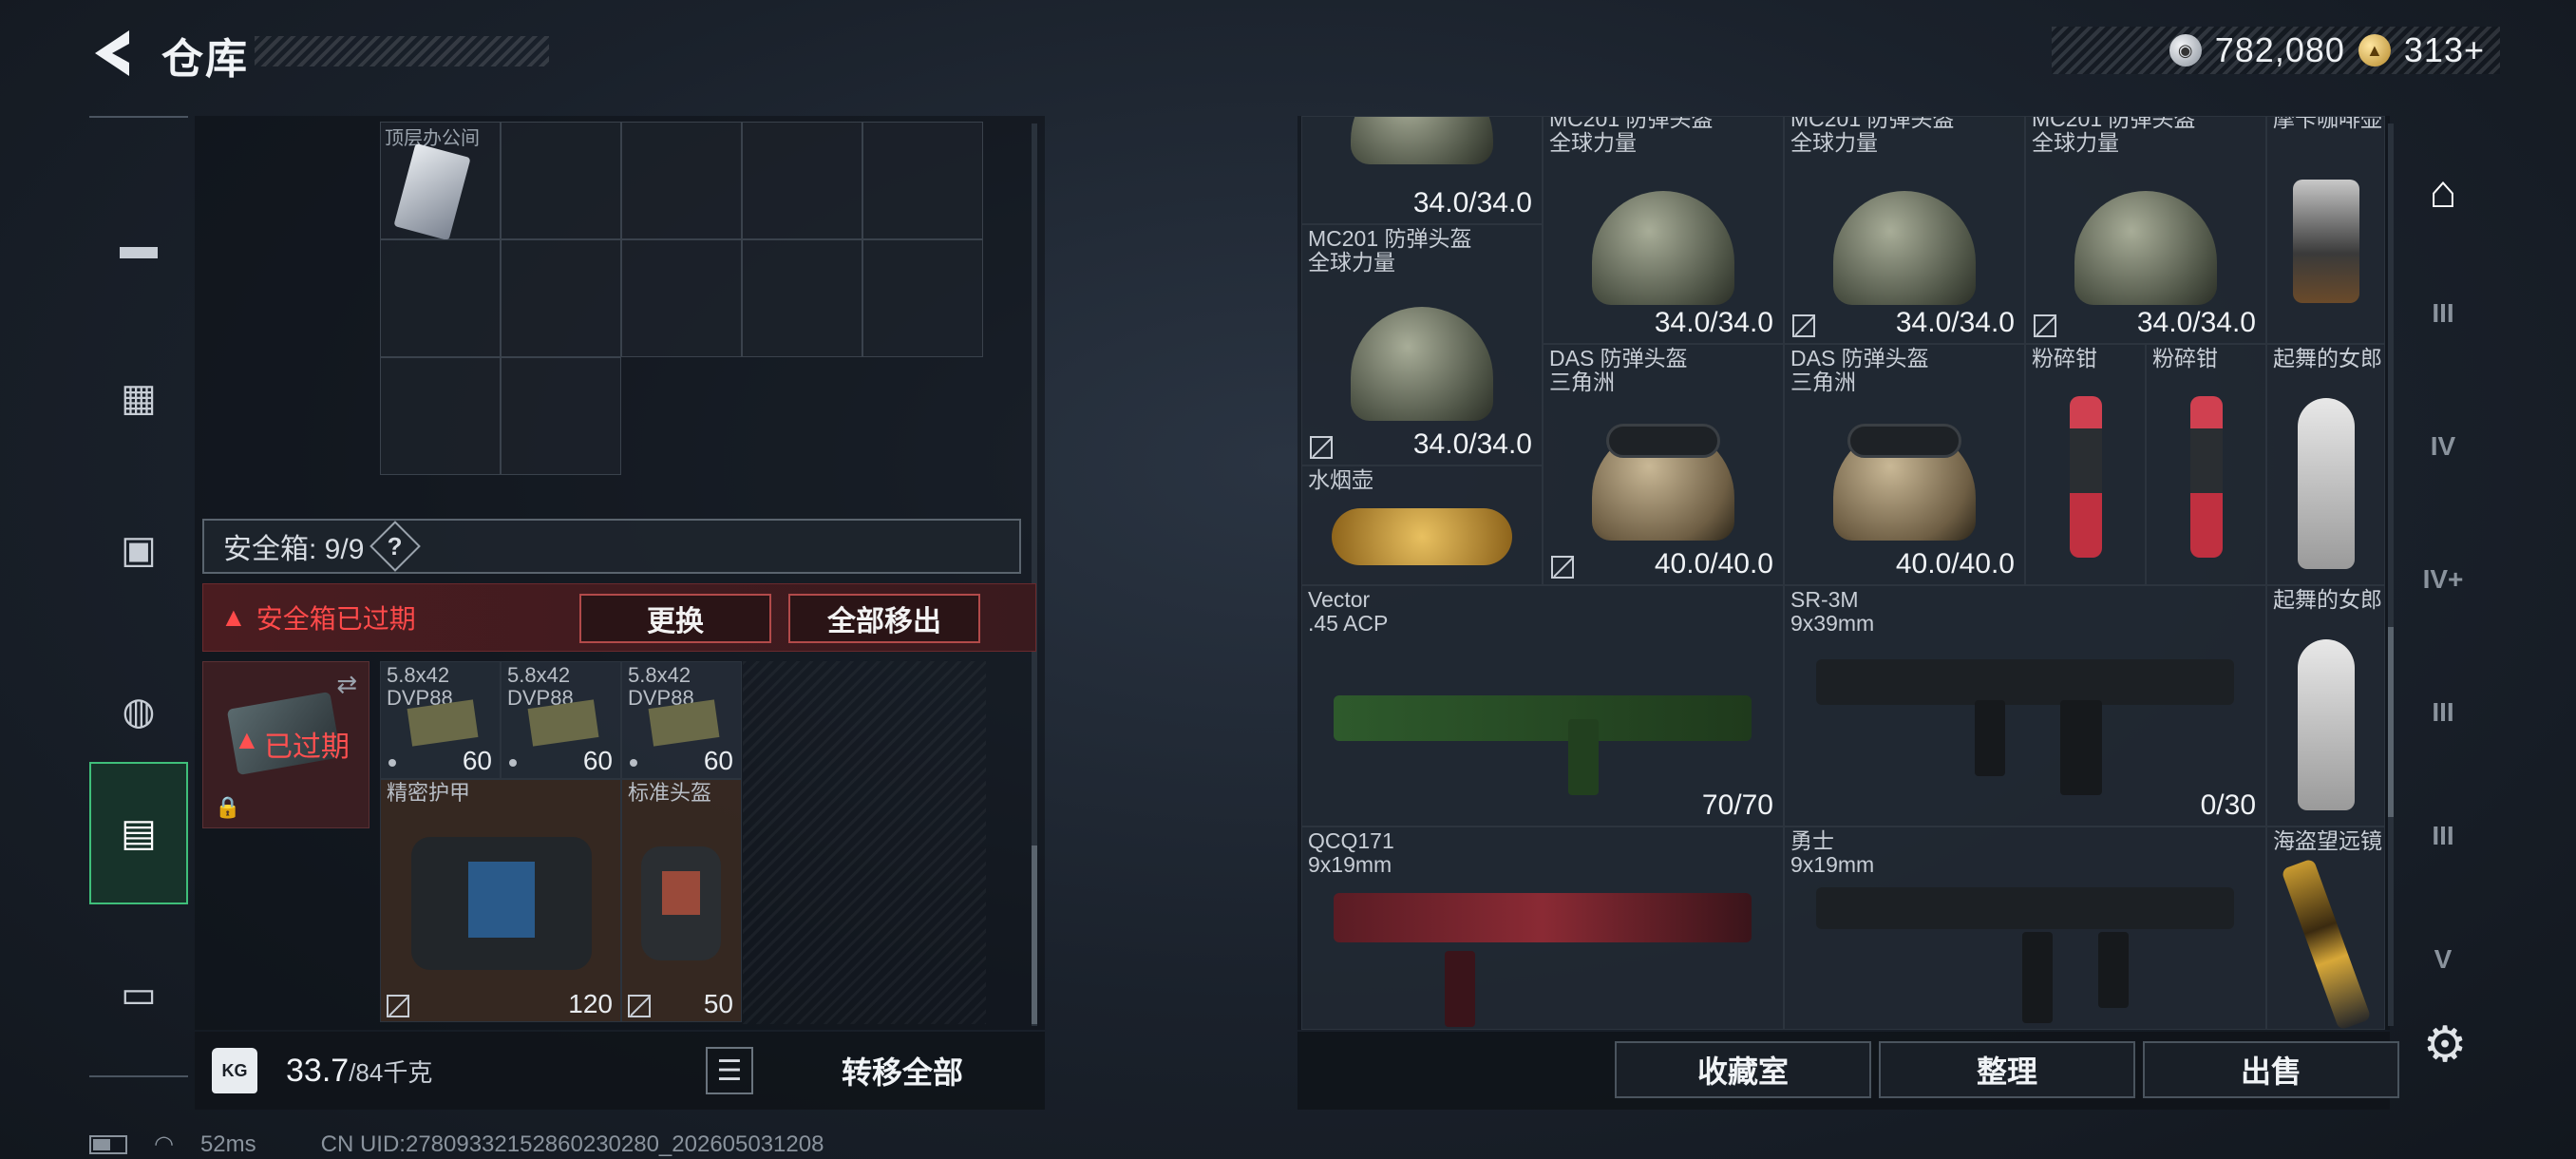 Image resolution: width=2576 pixels, height=1159 pixels. What do you see at coordinates (138, 398) in the screenshot?
I see `nav-vest: ▦` at bounding box center [138, 398].